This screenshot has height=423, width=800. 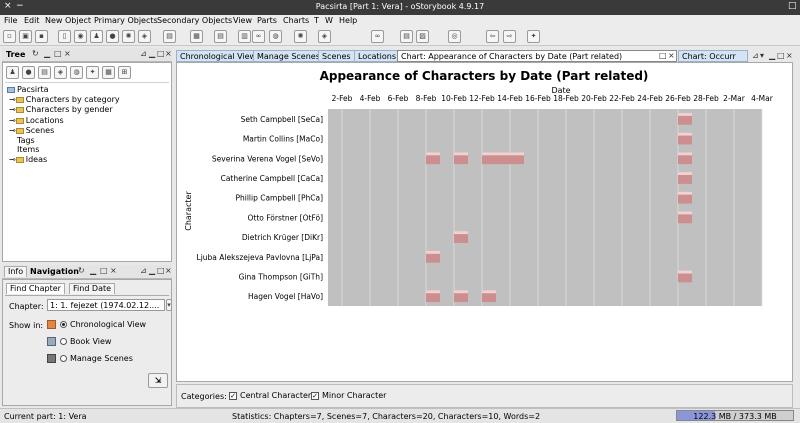 I want to click on menu-primary-objects: Primary Objects, so click(x=126, y=20).